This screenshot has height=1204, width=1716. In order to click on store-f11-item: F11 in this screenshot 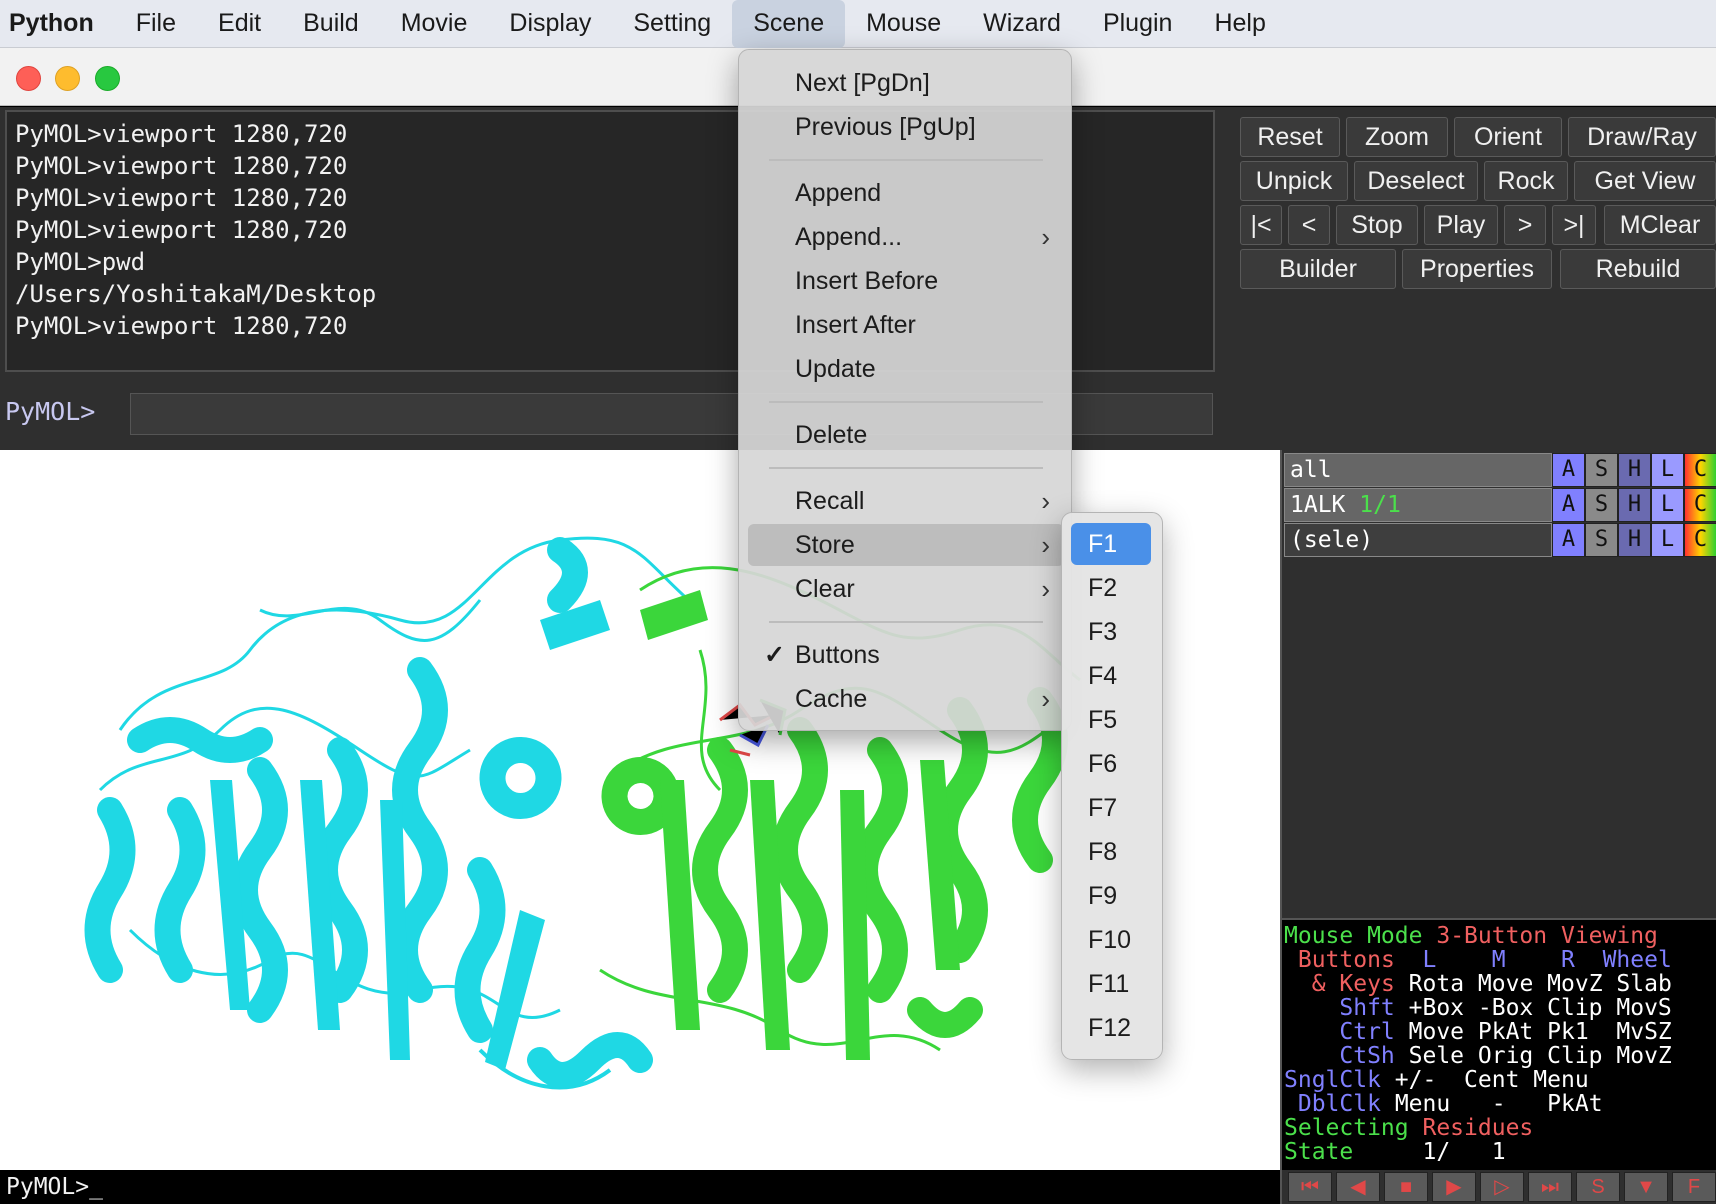, I will do `click(1111, 984)`.